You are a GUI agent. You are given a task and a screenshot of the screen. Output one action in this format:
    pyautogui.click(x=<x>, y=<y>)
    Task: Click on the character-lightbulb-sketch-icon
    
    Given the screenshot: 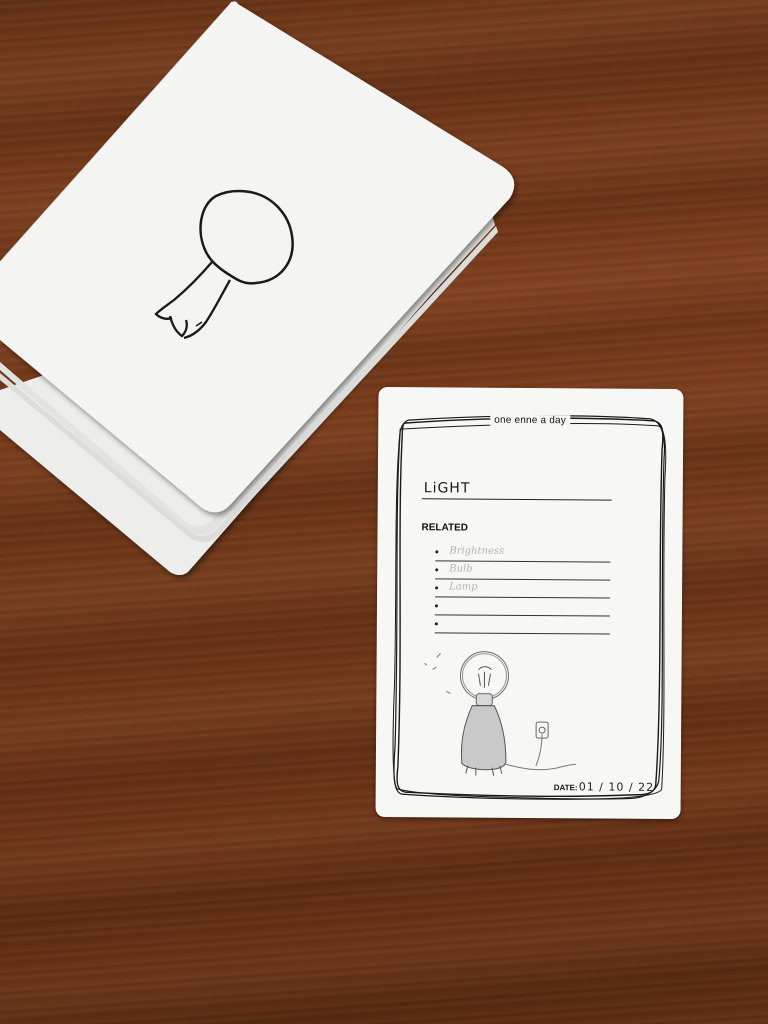 What is the action you would take?
    pyautogui.click(x=500, y=713)
    